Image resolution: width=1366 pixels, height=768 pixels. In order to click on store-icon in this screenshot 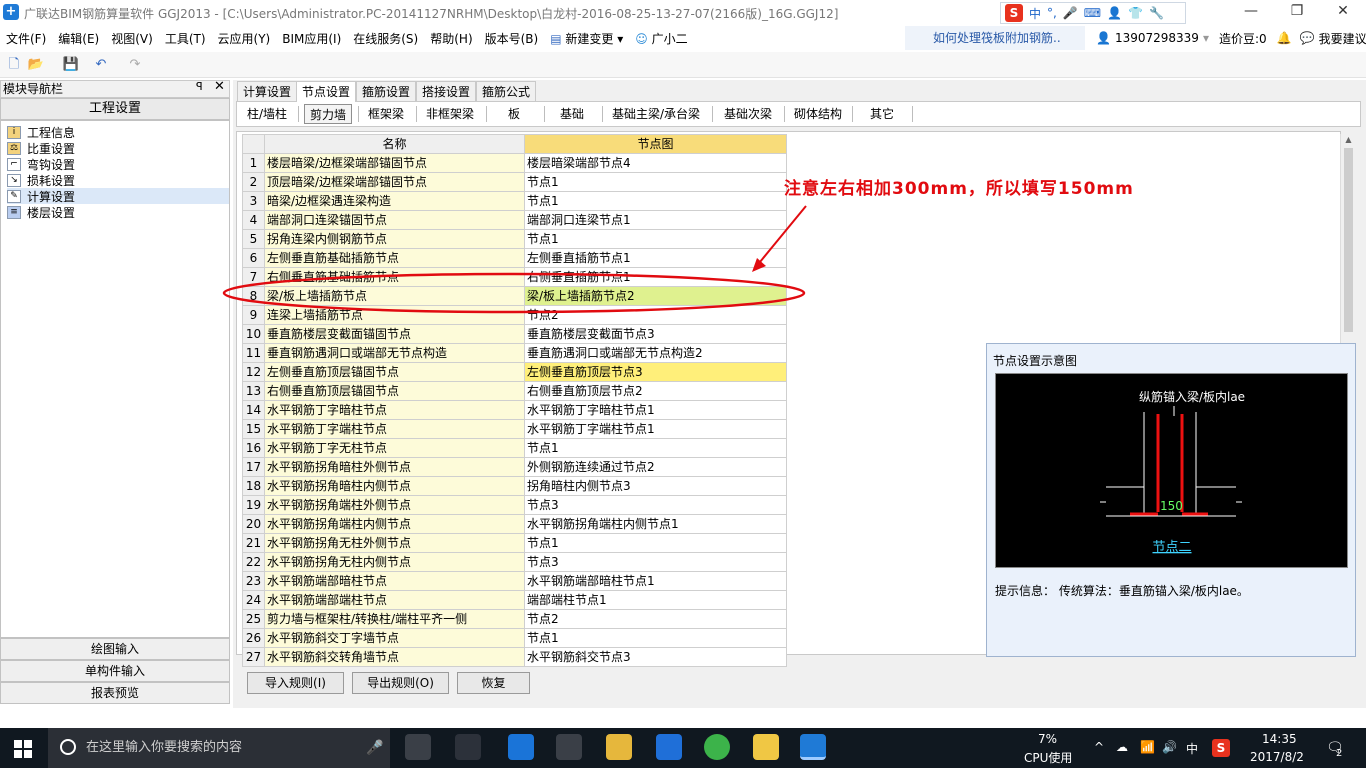, I will do `click(569, 747)`.